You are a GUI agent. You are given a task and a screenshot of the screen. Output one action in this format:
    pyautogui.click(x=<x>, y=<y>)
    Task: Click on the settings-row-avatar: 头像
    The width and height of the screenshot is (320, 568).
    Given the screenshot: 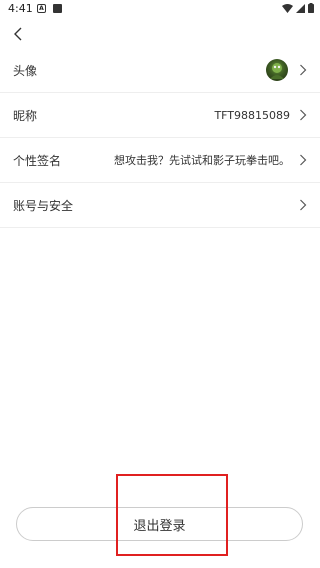 What is the action you would take?
    pyautogui.click(x=160, y=70)
    